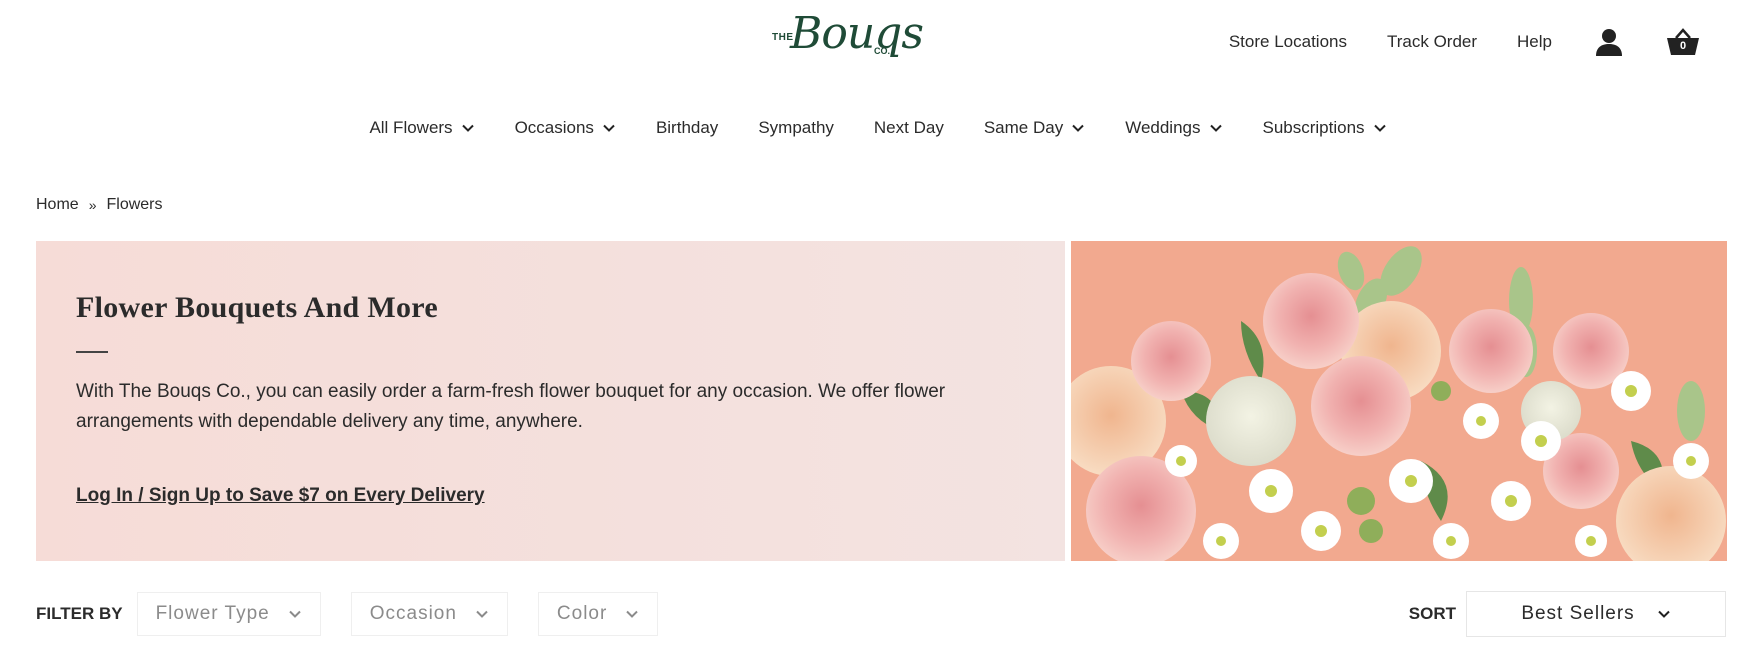 The height and width of the screenshot is (654, 1756). Describe the element at coordinates (79, 613) in the screenshot. I see `filter-by-label: FILTER BY` at that location.